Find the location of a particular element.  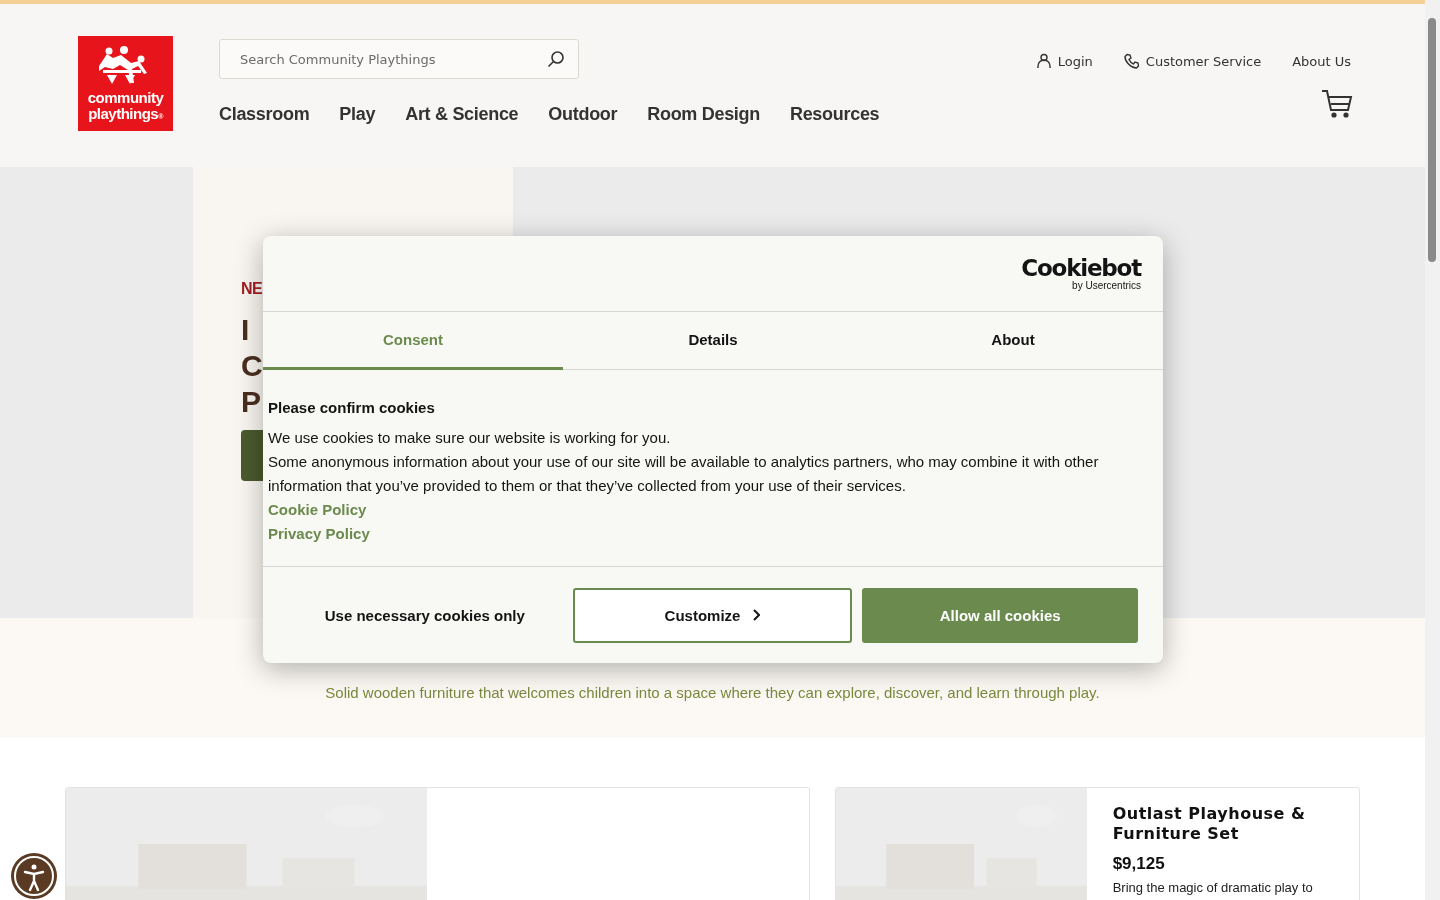

chevron-icon is located at coordinates (756, 615).